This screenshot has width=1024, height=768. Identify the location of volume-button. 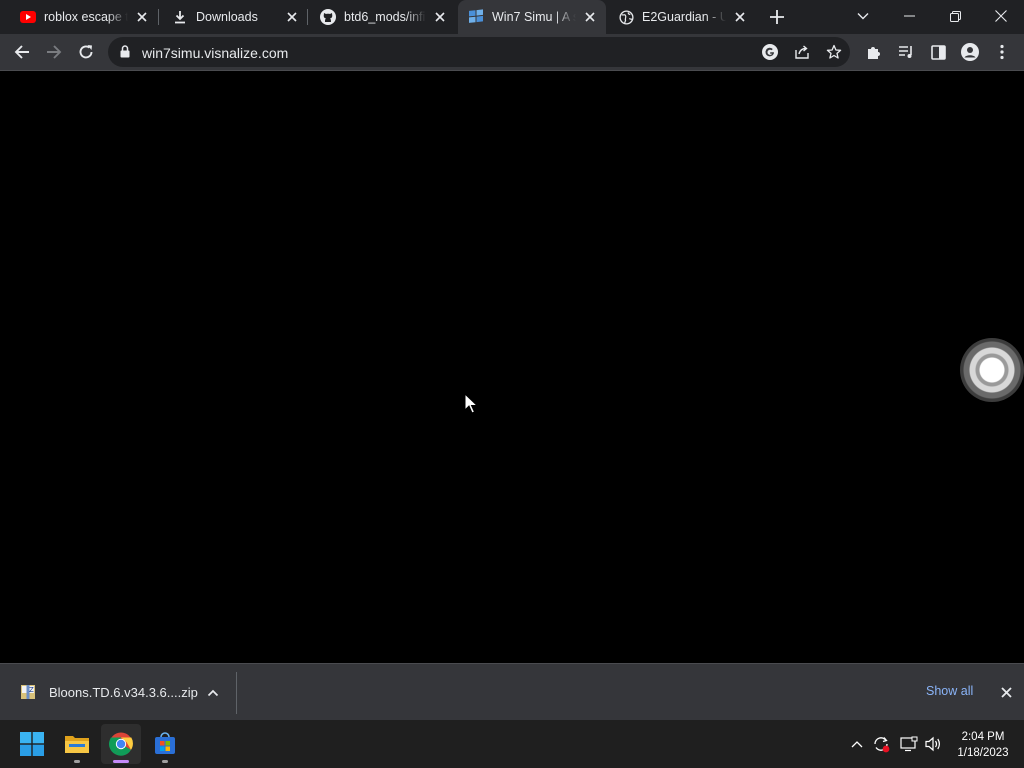
(934, 744).